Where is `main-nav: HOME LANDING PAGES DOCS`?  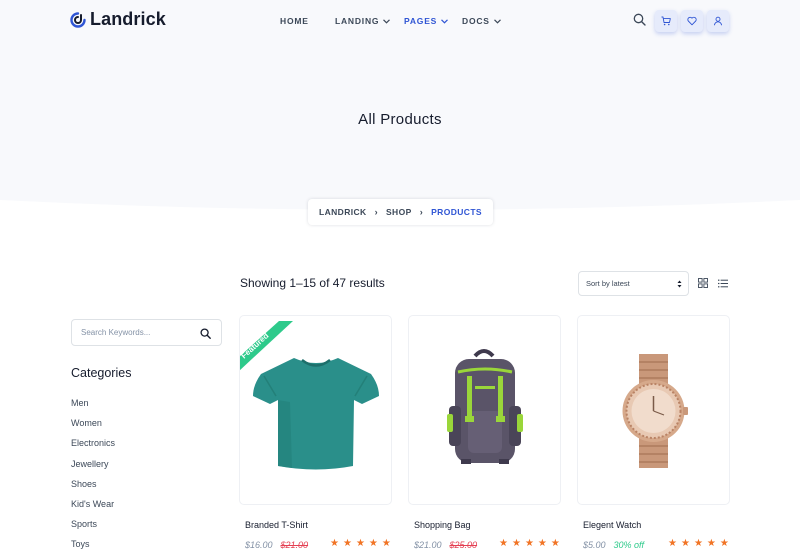
main-nav: HOME LANDING PAGES DOCS is located at coordinates (390, 21).